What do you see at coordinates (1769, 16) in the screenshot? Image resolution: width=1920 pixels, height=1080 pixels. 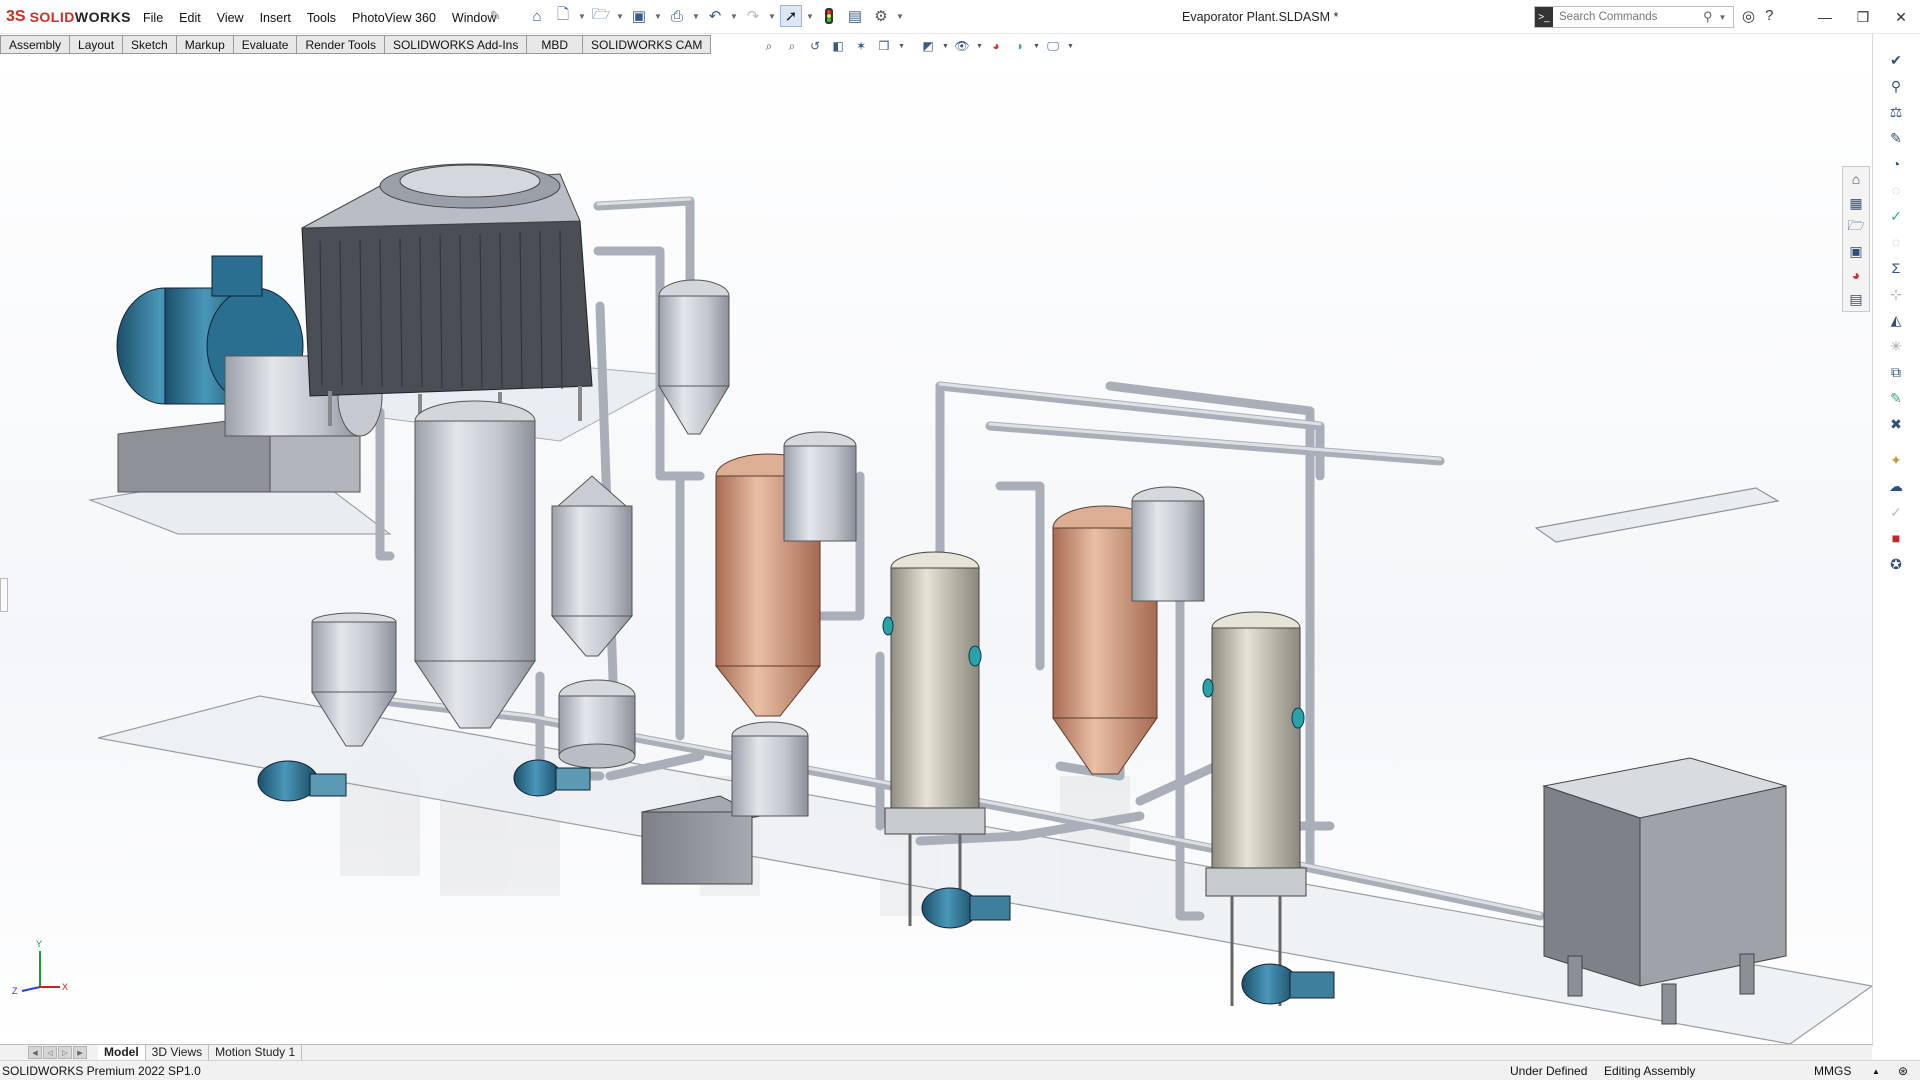 I see `help-icon: ?` at bounding box center [1769, 16].